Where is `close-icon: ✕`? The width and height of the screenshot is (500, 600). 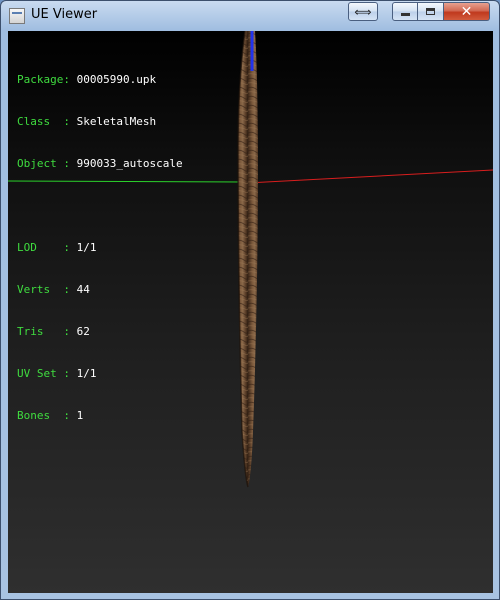
close-icon: ✕ is located at coordinates (466, 11).